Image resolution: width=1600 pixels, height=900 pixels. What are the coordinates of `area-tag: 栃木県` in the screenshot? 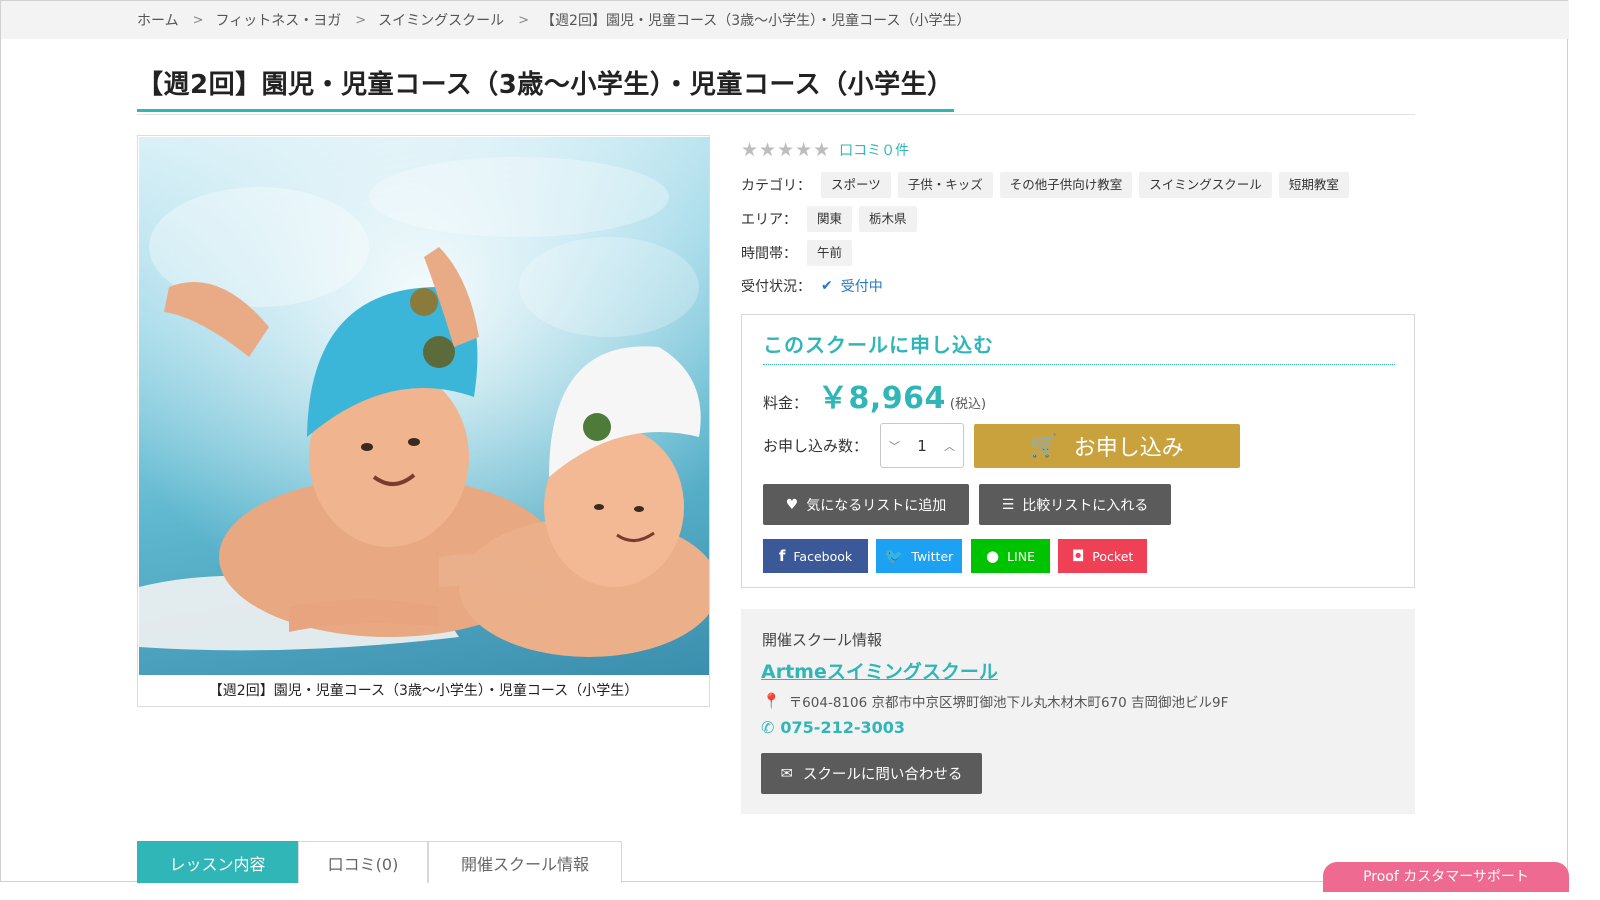 It's located at (888, 219).